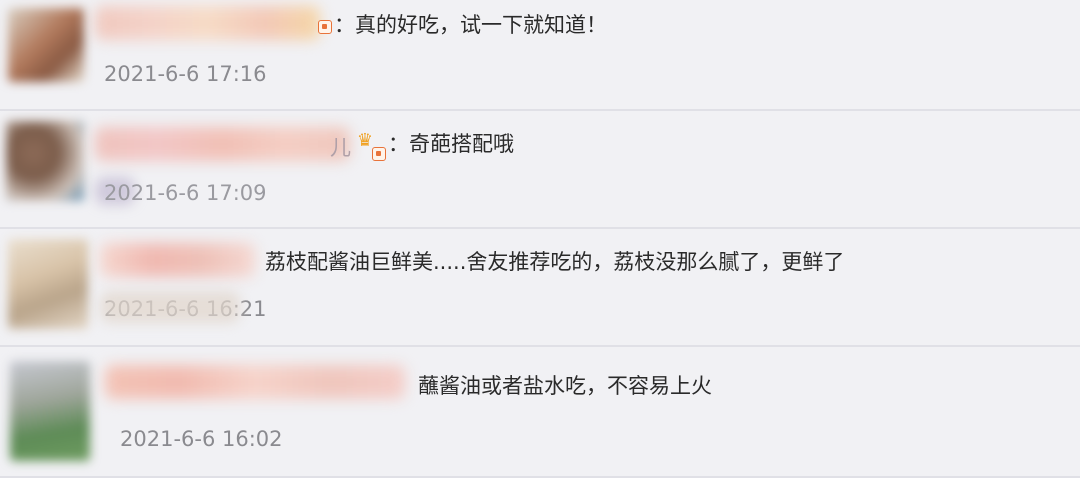  I want to click on comment-text: ：奇葩搭配哦, so click(451, 144).